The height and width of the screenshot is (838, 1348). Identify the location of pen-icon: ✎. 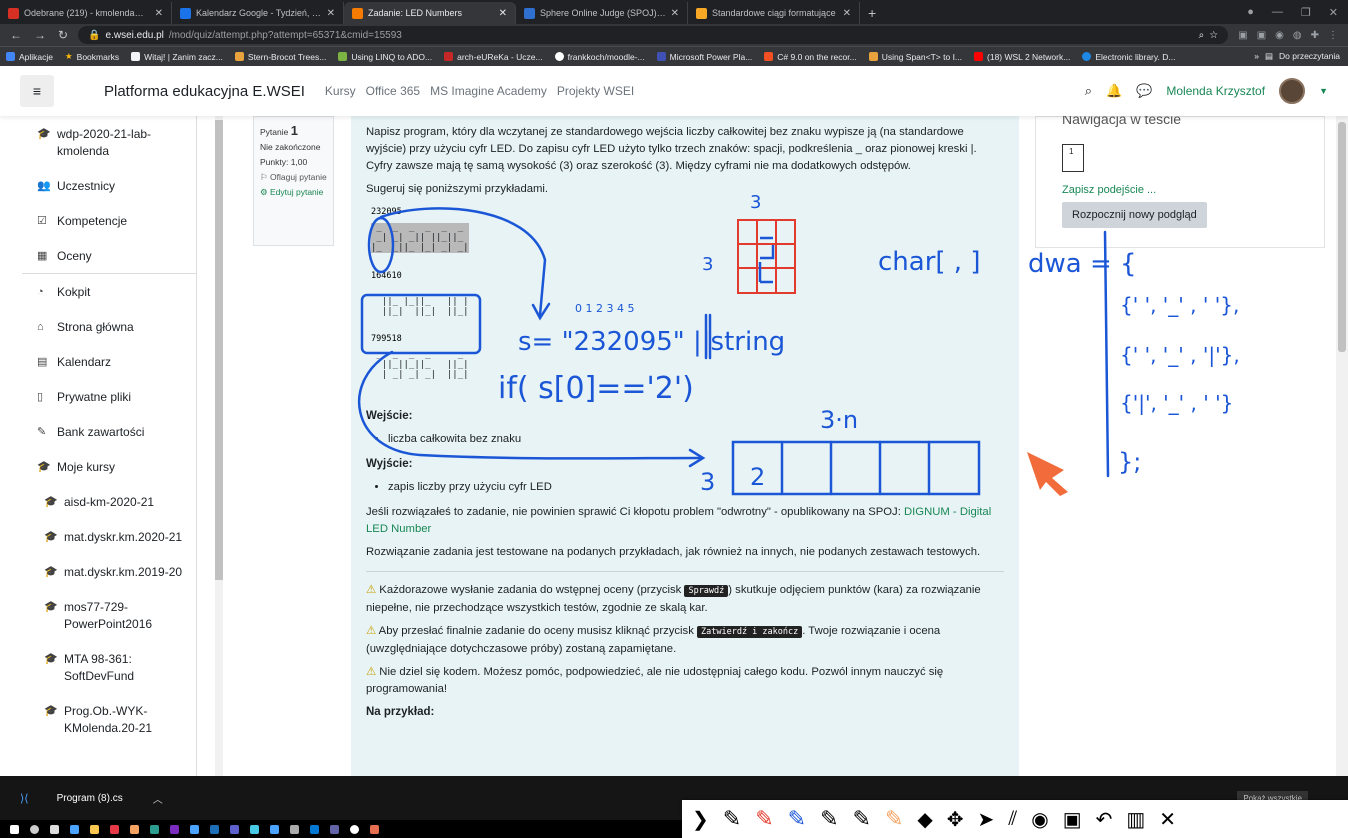
(862, 819).